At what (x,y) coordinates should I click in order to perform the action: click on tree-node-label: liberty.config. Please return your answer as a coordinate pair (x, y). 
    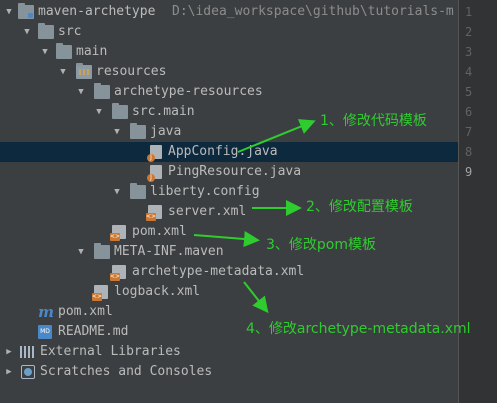
    Looking at the image, I should click on (205, 191).